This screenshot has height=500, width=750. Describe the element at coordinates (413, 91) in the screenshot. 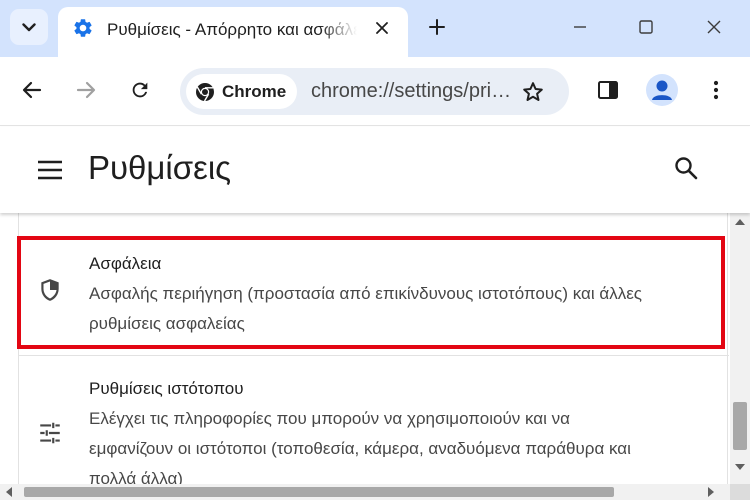

I see `url-text: chrome://settings/privacy` at that location.